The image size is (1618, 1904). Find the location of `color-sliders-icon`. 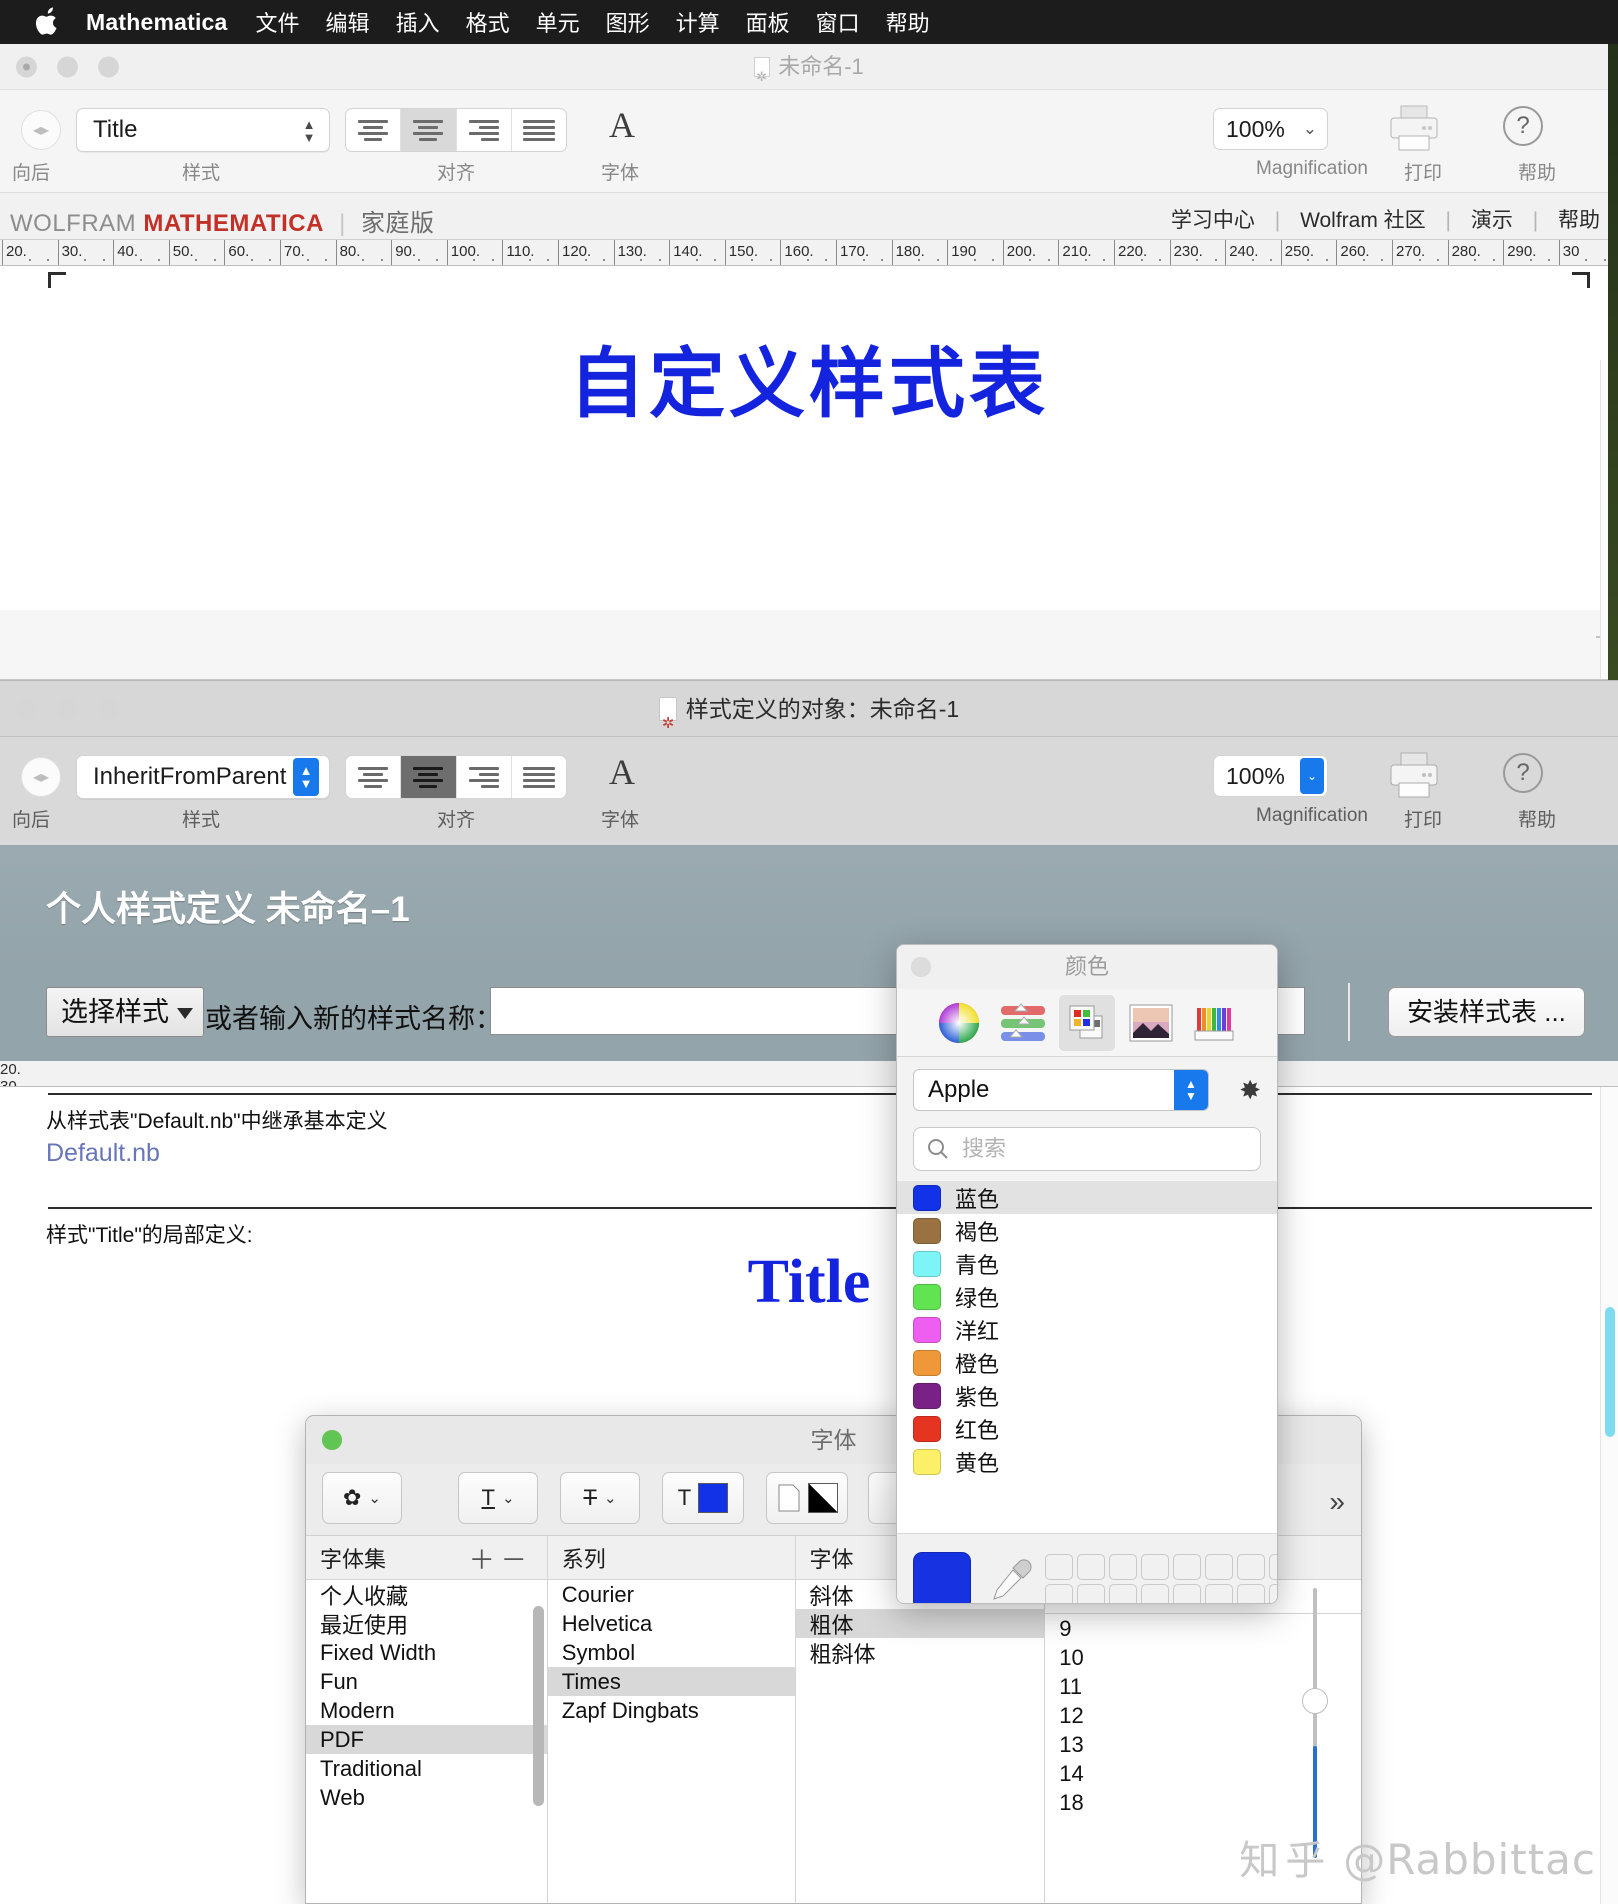

color-sliders-icon is located at coordinates (1023, 1023).